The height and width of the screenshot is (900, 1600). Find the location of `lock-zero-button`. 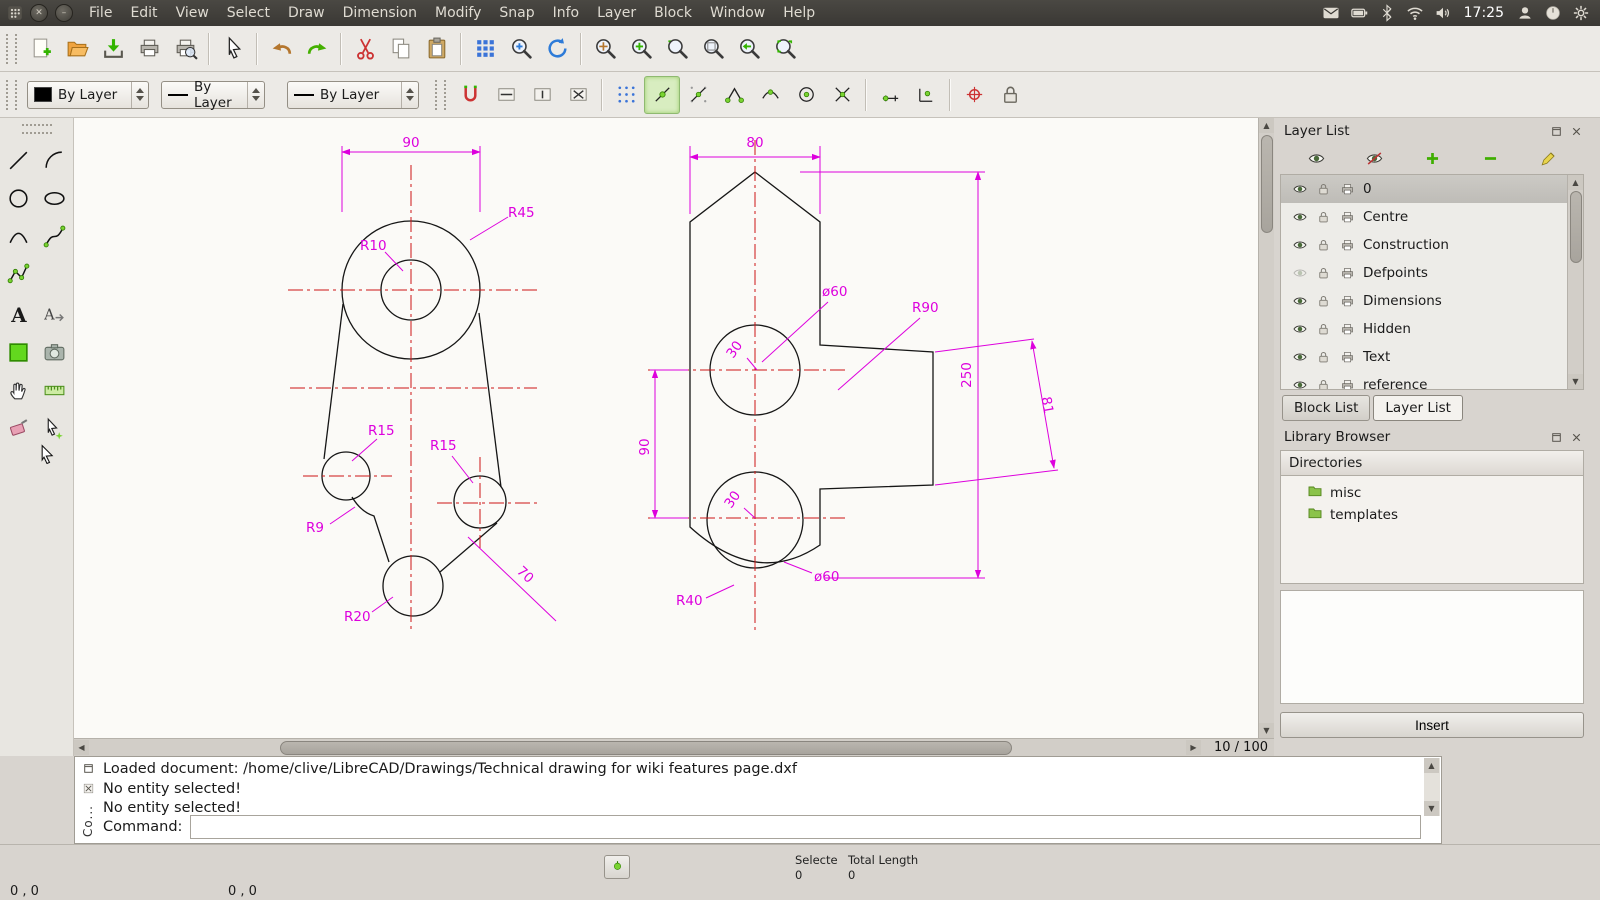

lock-zero-button is located at coordinates (1010, 95).